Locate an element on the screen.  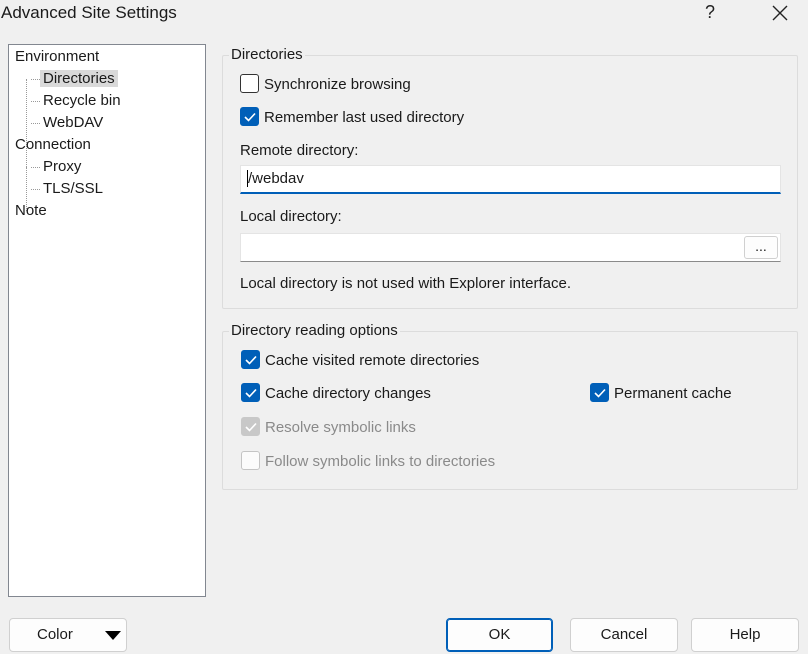
window-title: Advanced Site Settings is located at coordinates (89, 12).